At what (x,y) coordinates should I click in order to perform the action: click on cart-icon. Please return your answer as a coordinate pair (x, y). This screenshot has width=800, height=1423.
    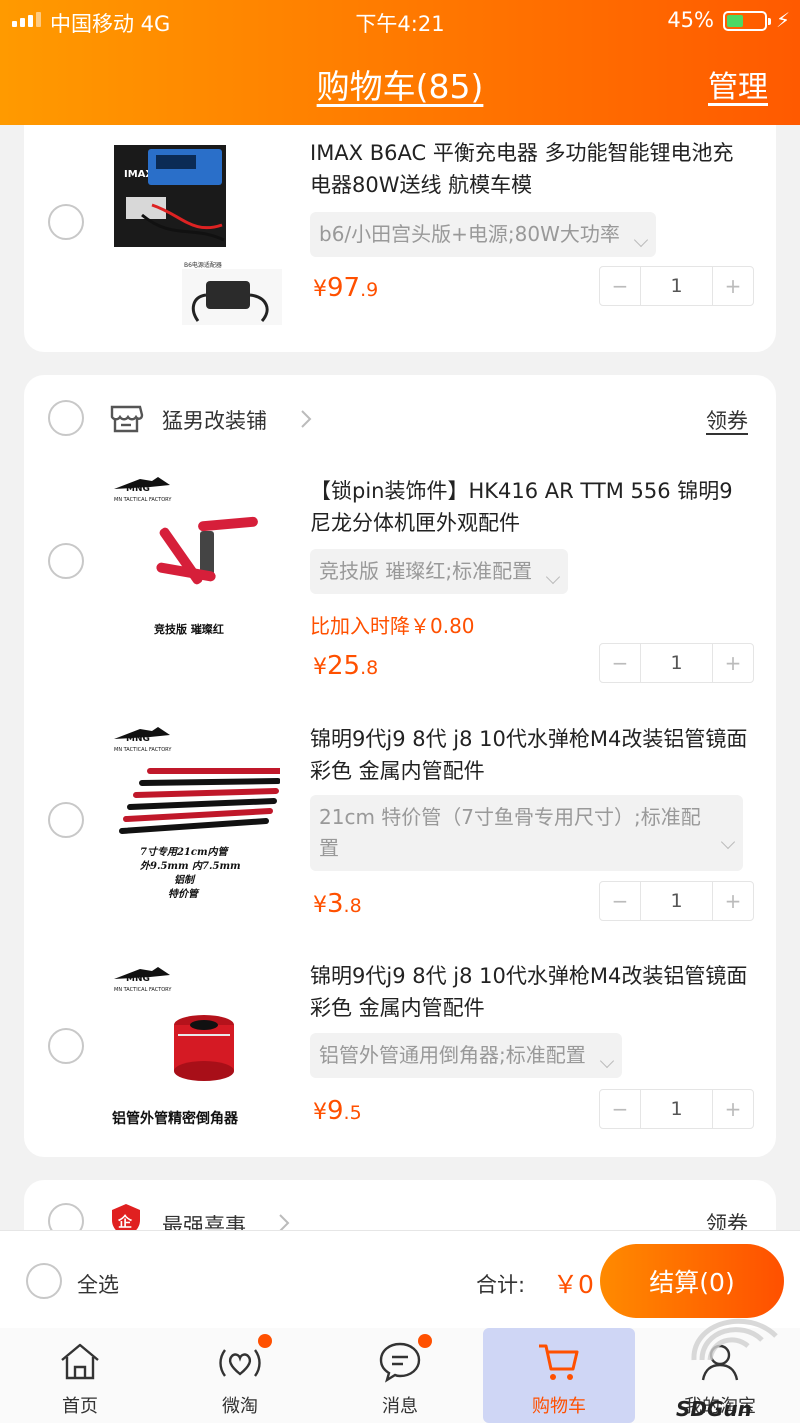
    Looking at the image, I should click on (559, 1362).